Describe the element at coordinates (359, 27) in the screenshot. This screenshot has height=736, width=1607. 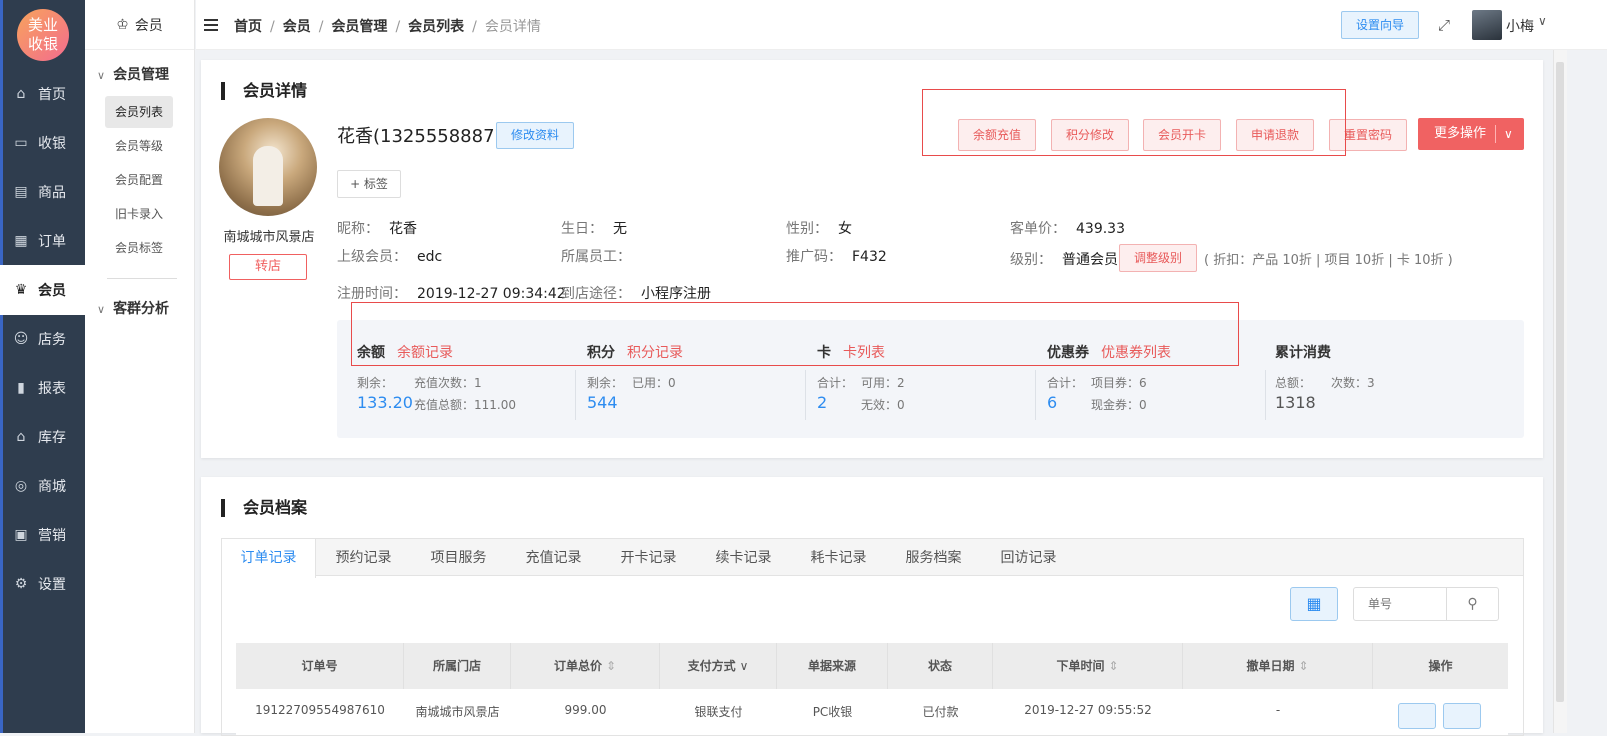
I see `breadcrumb-member-management: 会员管理` at that location.